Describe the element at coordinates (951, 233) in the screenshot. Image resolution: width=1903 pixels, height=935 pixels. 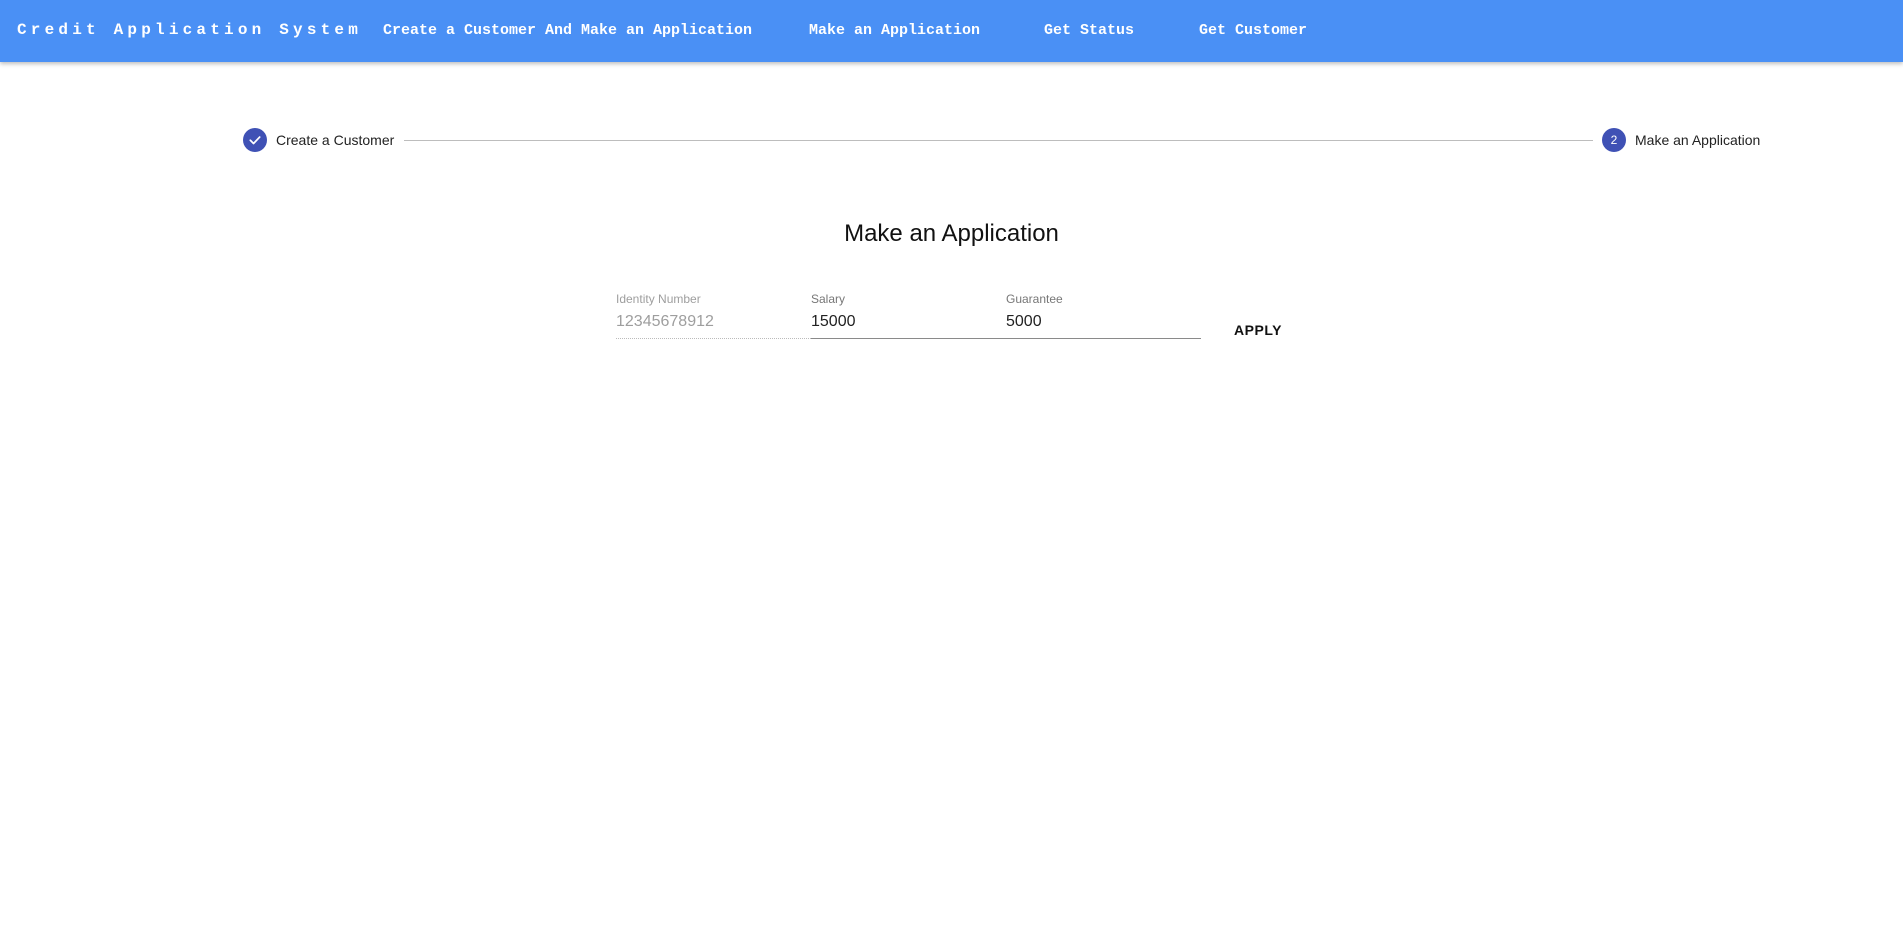
I see `page-title: Make an Application` at that location.